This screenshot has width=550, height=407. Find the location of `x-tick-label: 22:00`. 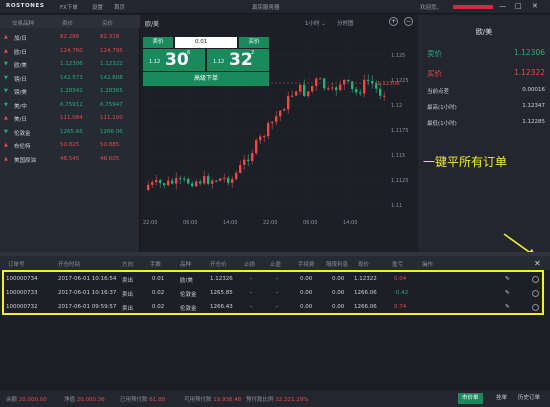

x-tick-label: 22:00 is located at coordinates (150, 223).